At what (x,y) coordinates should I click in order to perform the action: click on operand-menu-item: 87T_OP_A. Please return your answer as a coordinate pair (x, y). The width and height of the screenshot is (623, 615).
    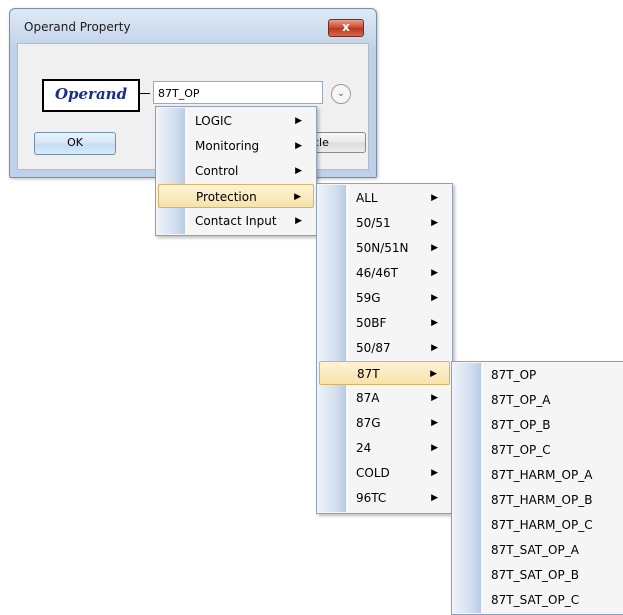
    Looking at the image, I should click on (537, 400).